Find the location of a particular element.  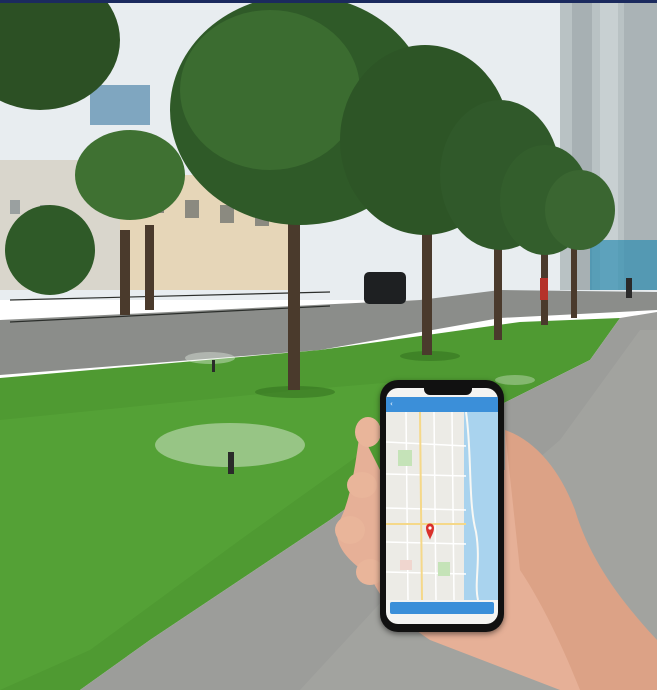

action-button is located at coordinates (442, 608).